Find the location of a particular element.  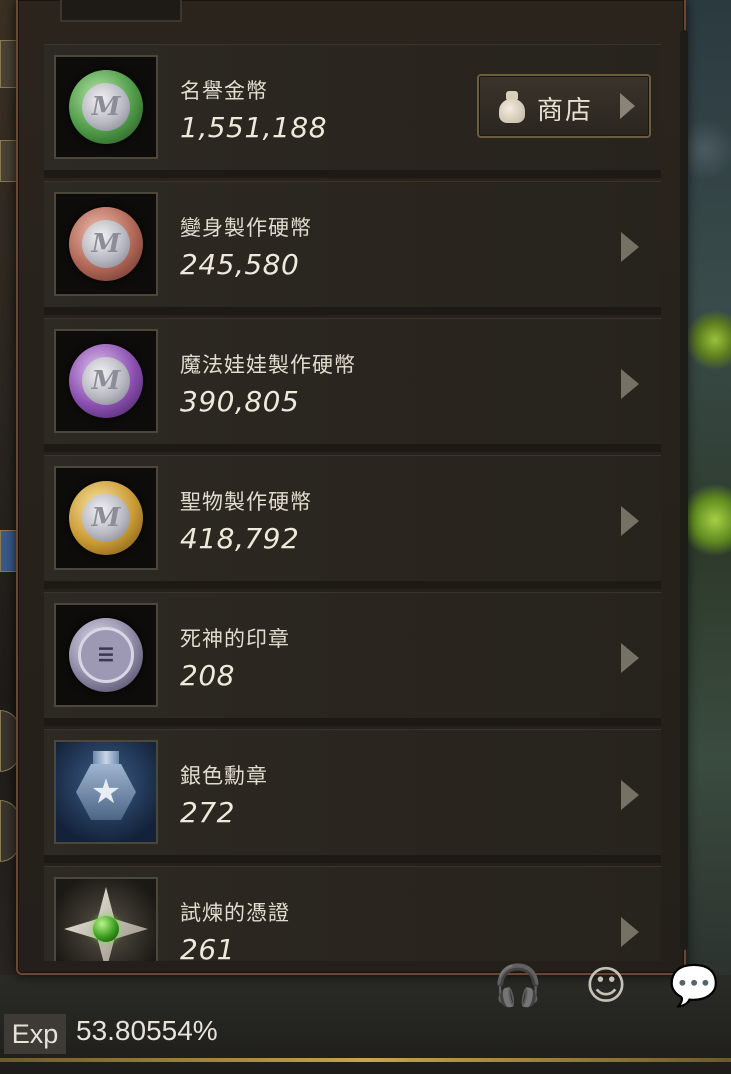

currency-name: 魔法娃娃製作硬幣 is located at coordinates (268, 365).